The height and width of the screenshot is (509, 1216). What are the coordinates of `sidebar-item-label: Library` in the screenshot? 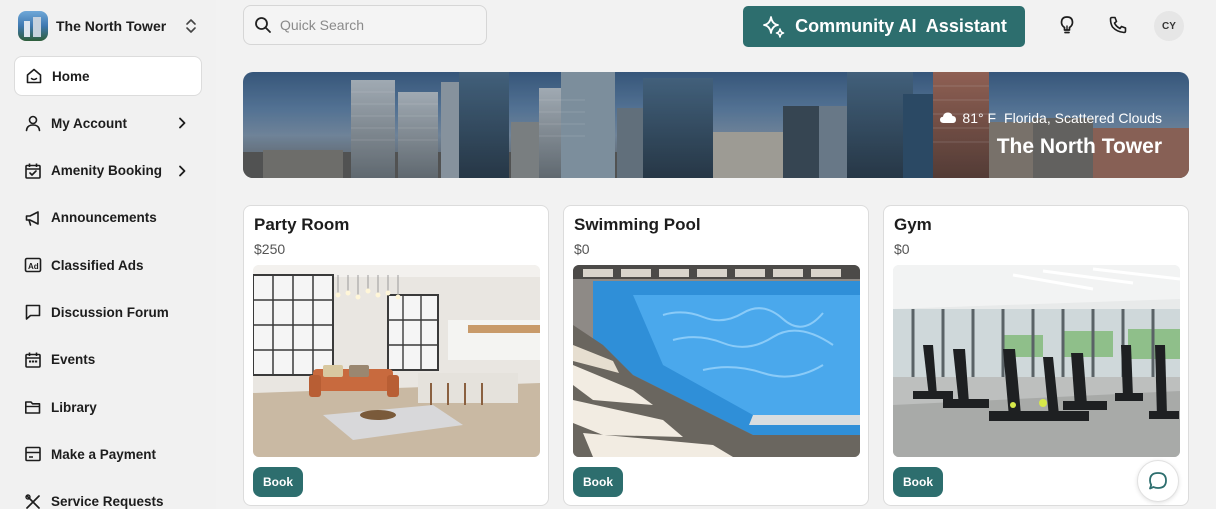 It's located at (74, 407).